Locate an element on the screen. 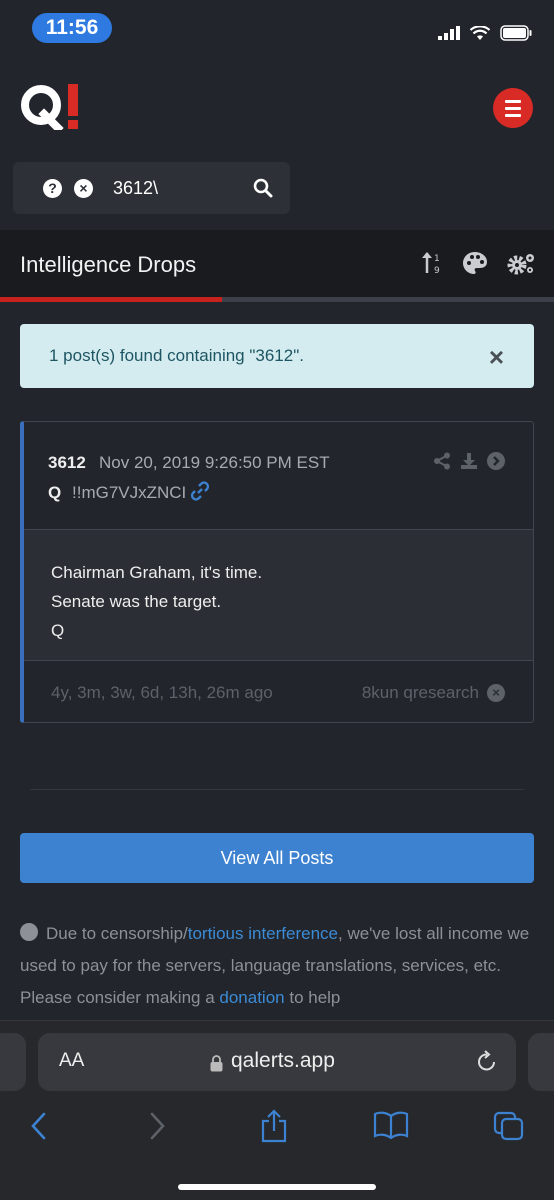 The width and height of the screenshot is (554, 1200). svg-text: 9 is located at coordinates (437, 270).